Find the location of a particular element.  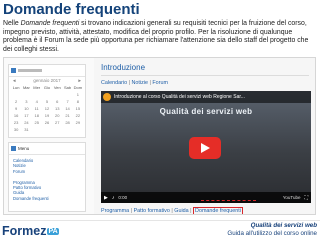

calendar-day: 8 is located at coordinates (78, 101).